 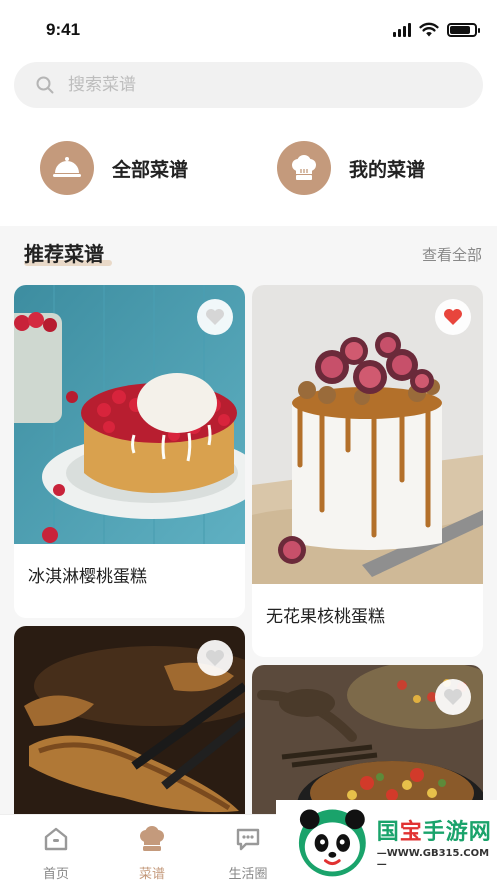 What do you see at coordinates (45, 85) in the screenshot?
I see `search-icon` at bounding box center [45, 85].